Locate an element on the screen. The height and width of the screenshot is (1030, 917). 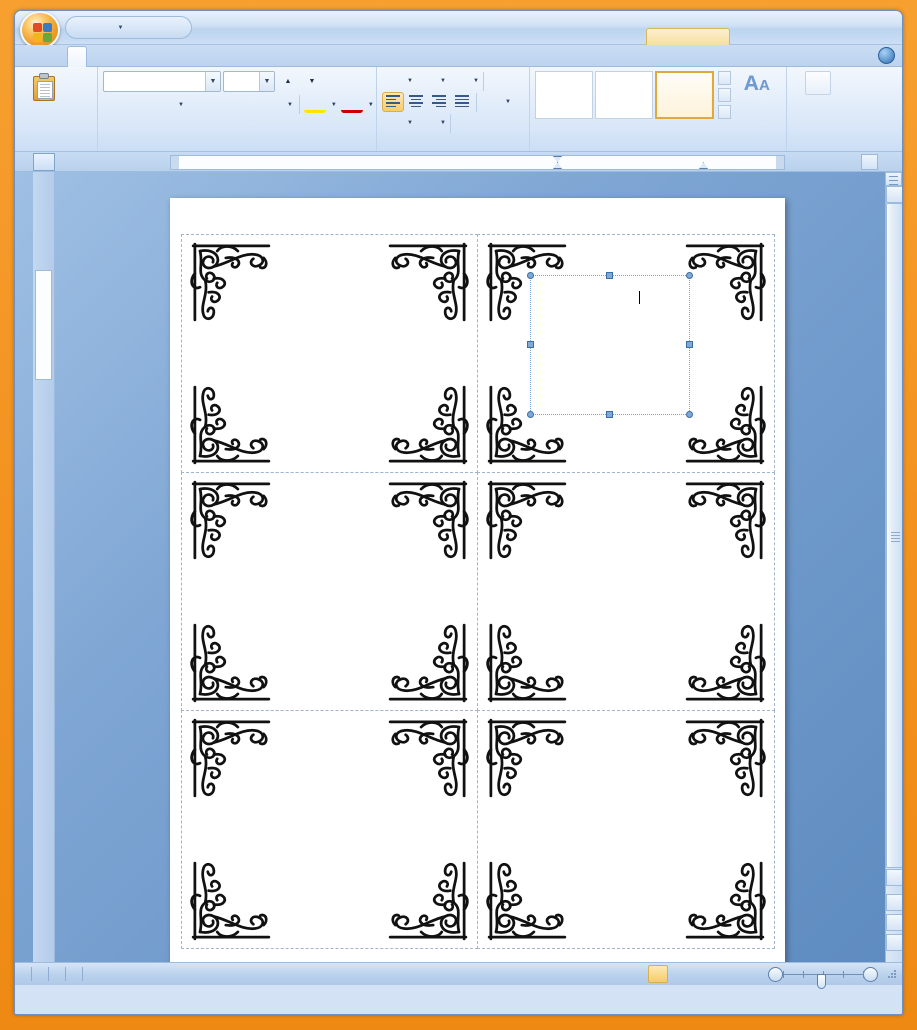
font-dialog-launcher-icon is located at coordinates (364, 144).